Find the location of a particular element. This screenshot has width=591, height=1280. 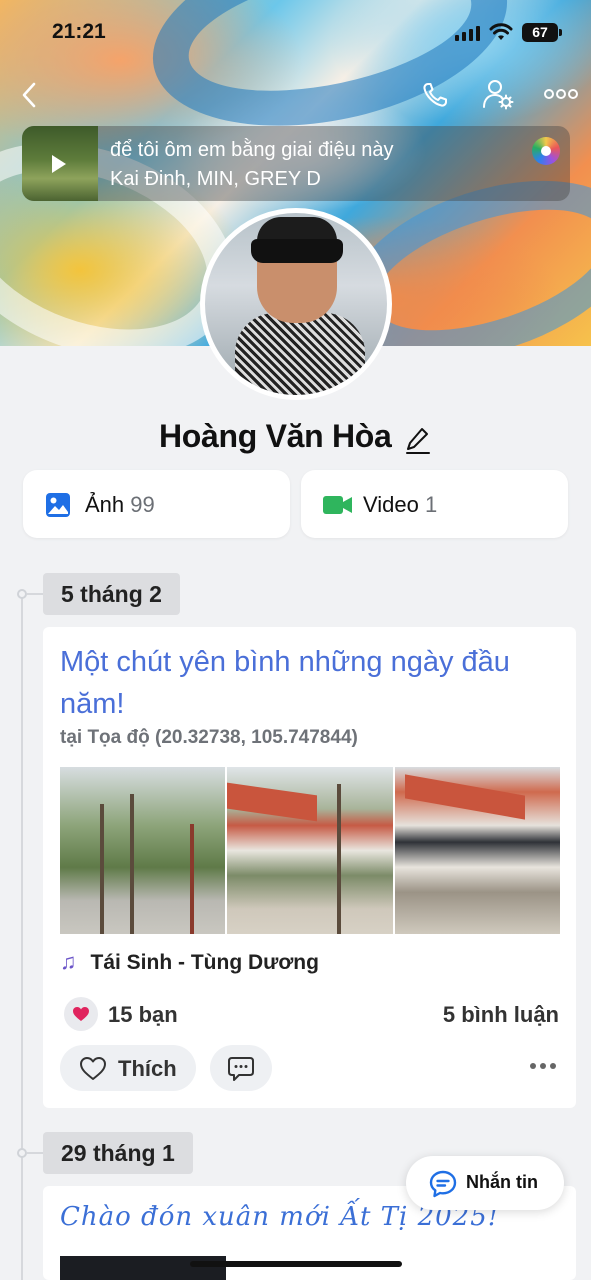

comment-button is located at coordinates (241, 1068).